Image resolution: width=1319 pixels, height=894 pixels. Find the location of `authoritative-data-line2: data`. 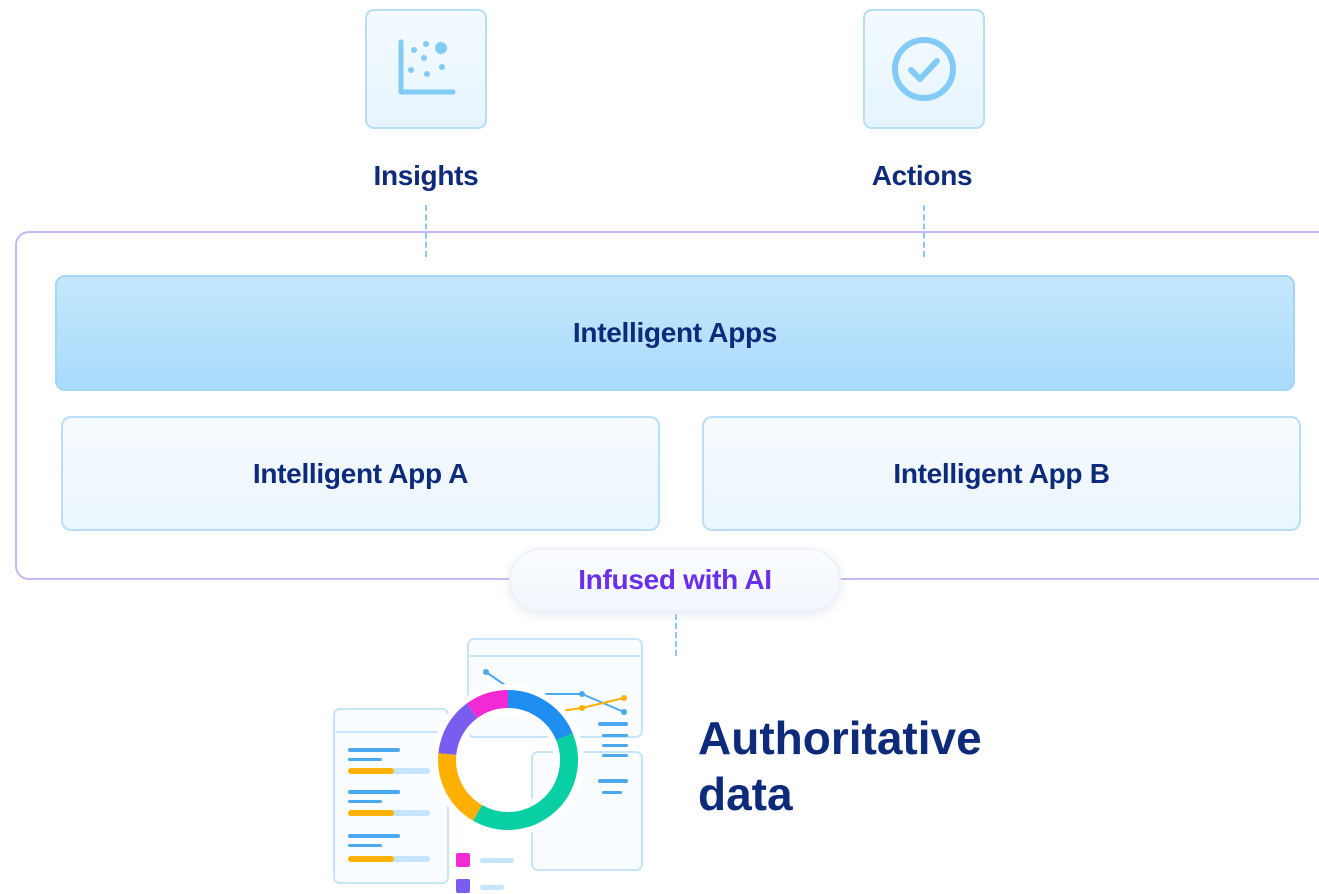

authoritative-data-line2: data is located at coordinates (745, 794).